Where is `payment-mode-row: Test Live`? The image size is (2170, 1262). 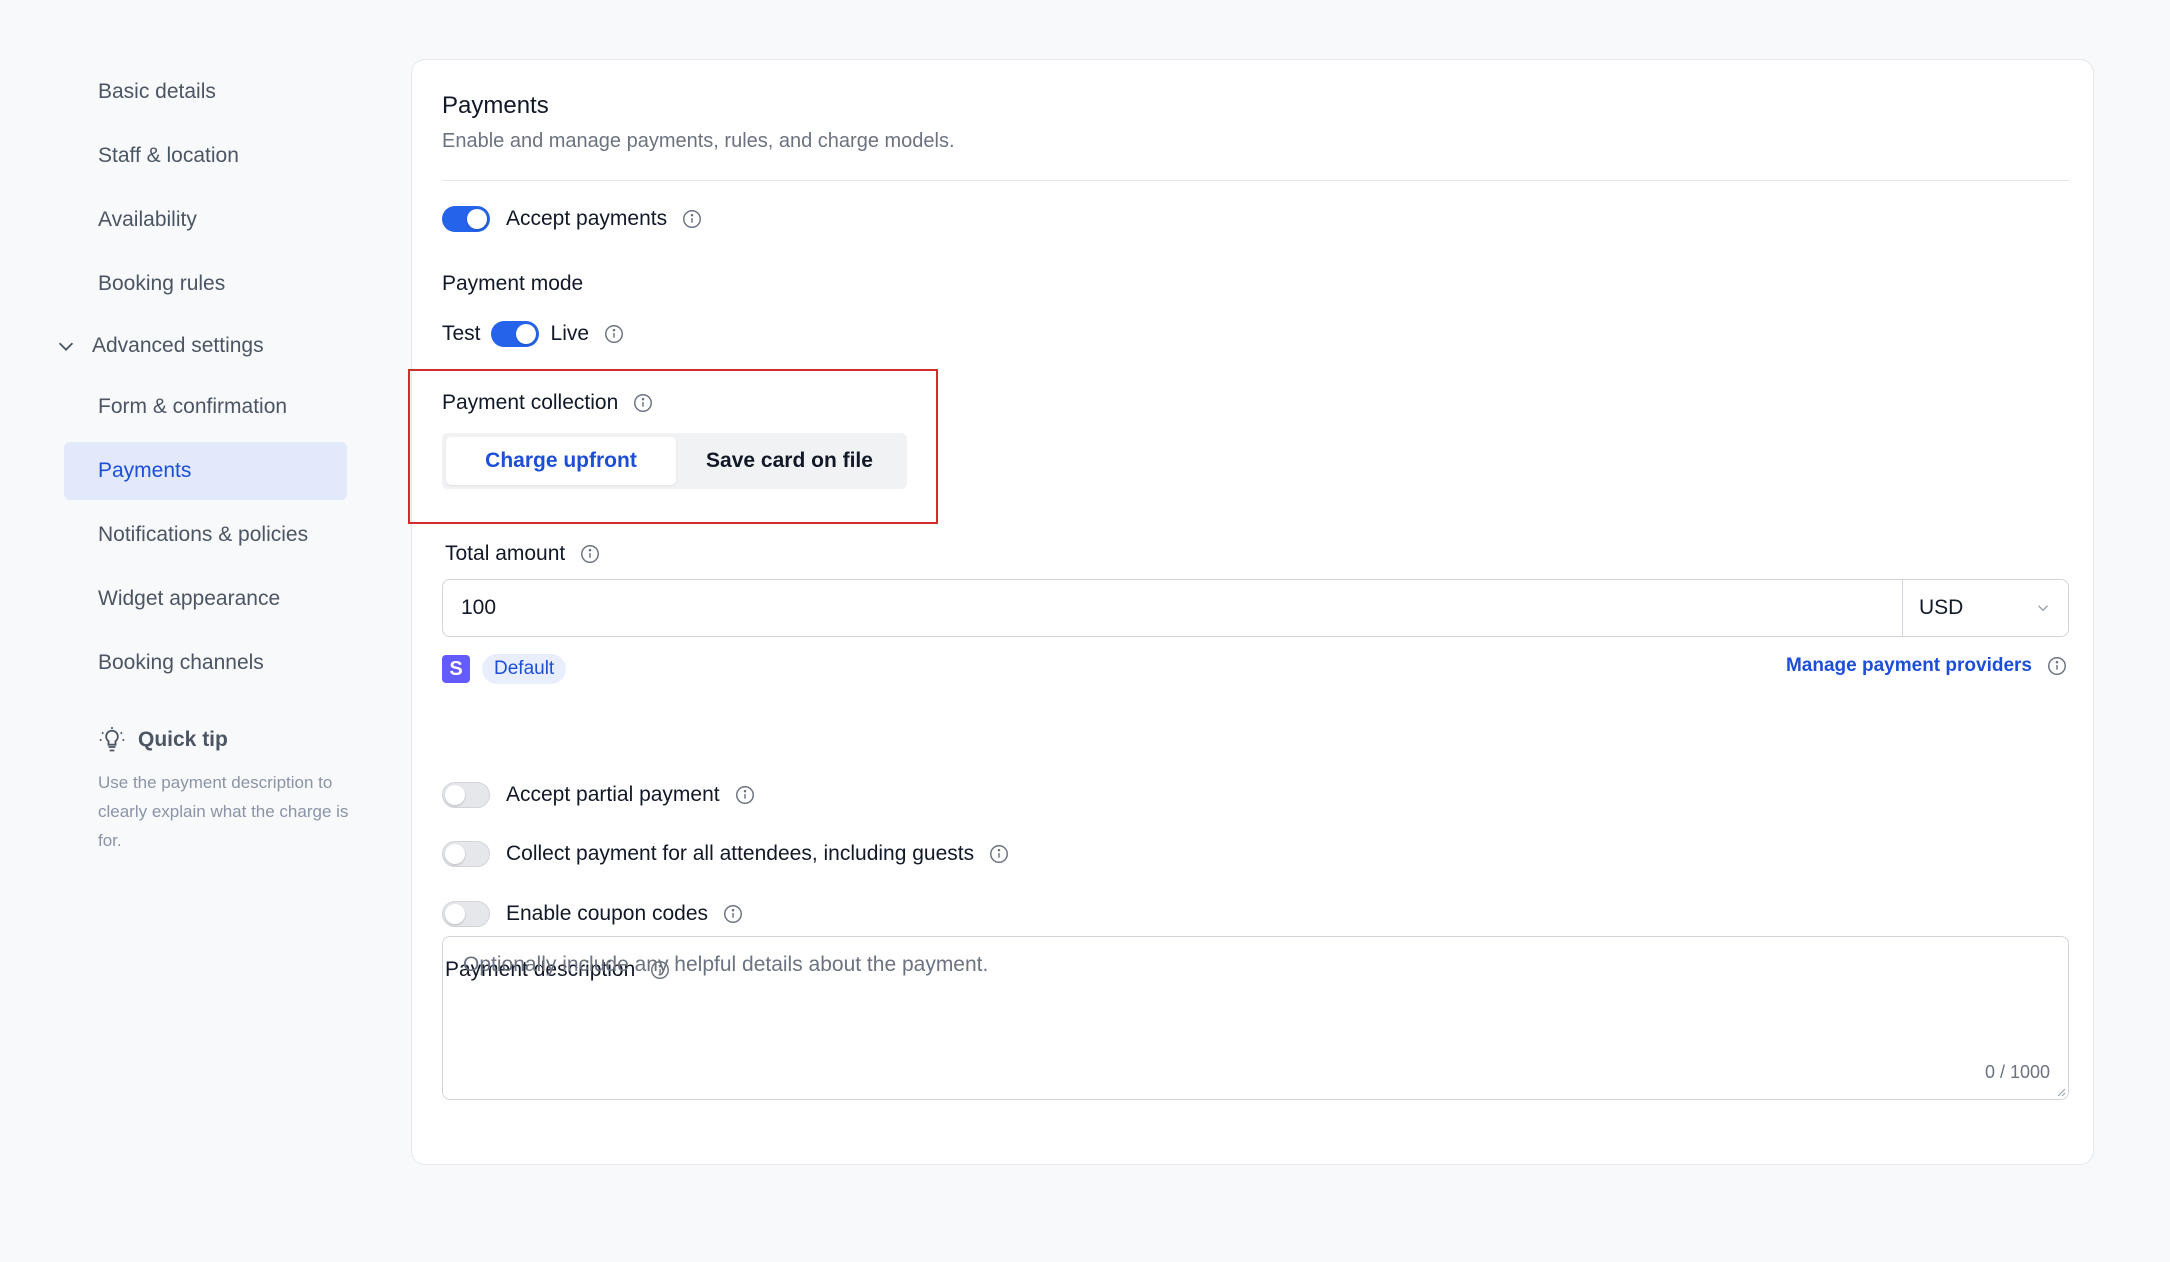 payment-mode-row: Test Live is located at coordinates (533, 334).